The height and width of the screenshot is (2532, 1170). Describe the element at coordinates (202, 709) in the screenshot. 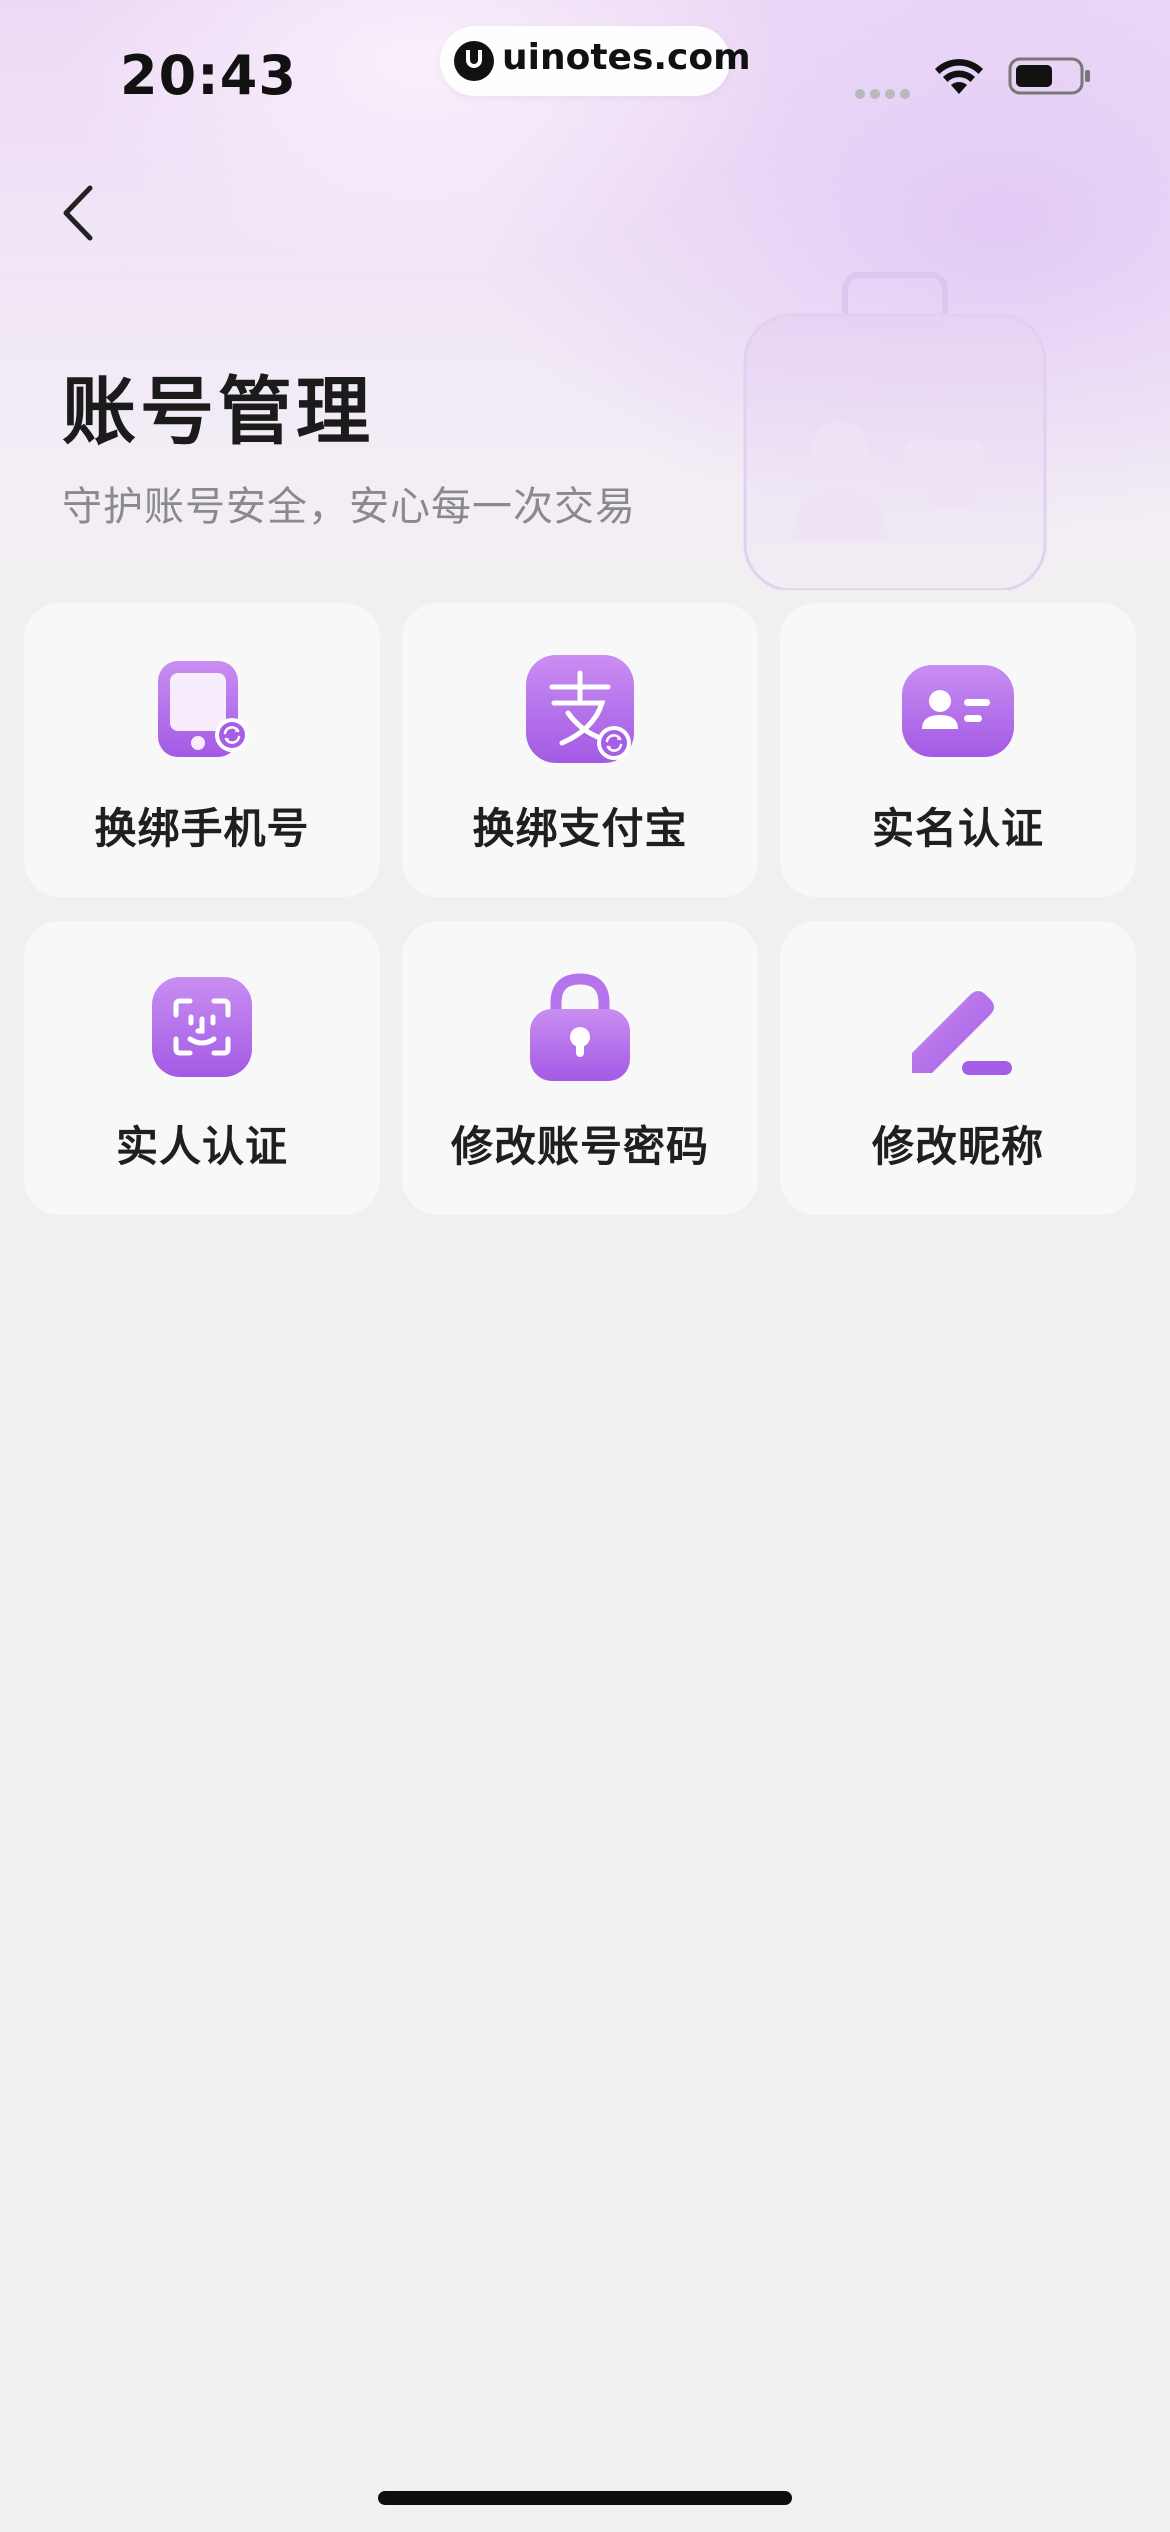

I see `phone-swap-icon` at that location.